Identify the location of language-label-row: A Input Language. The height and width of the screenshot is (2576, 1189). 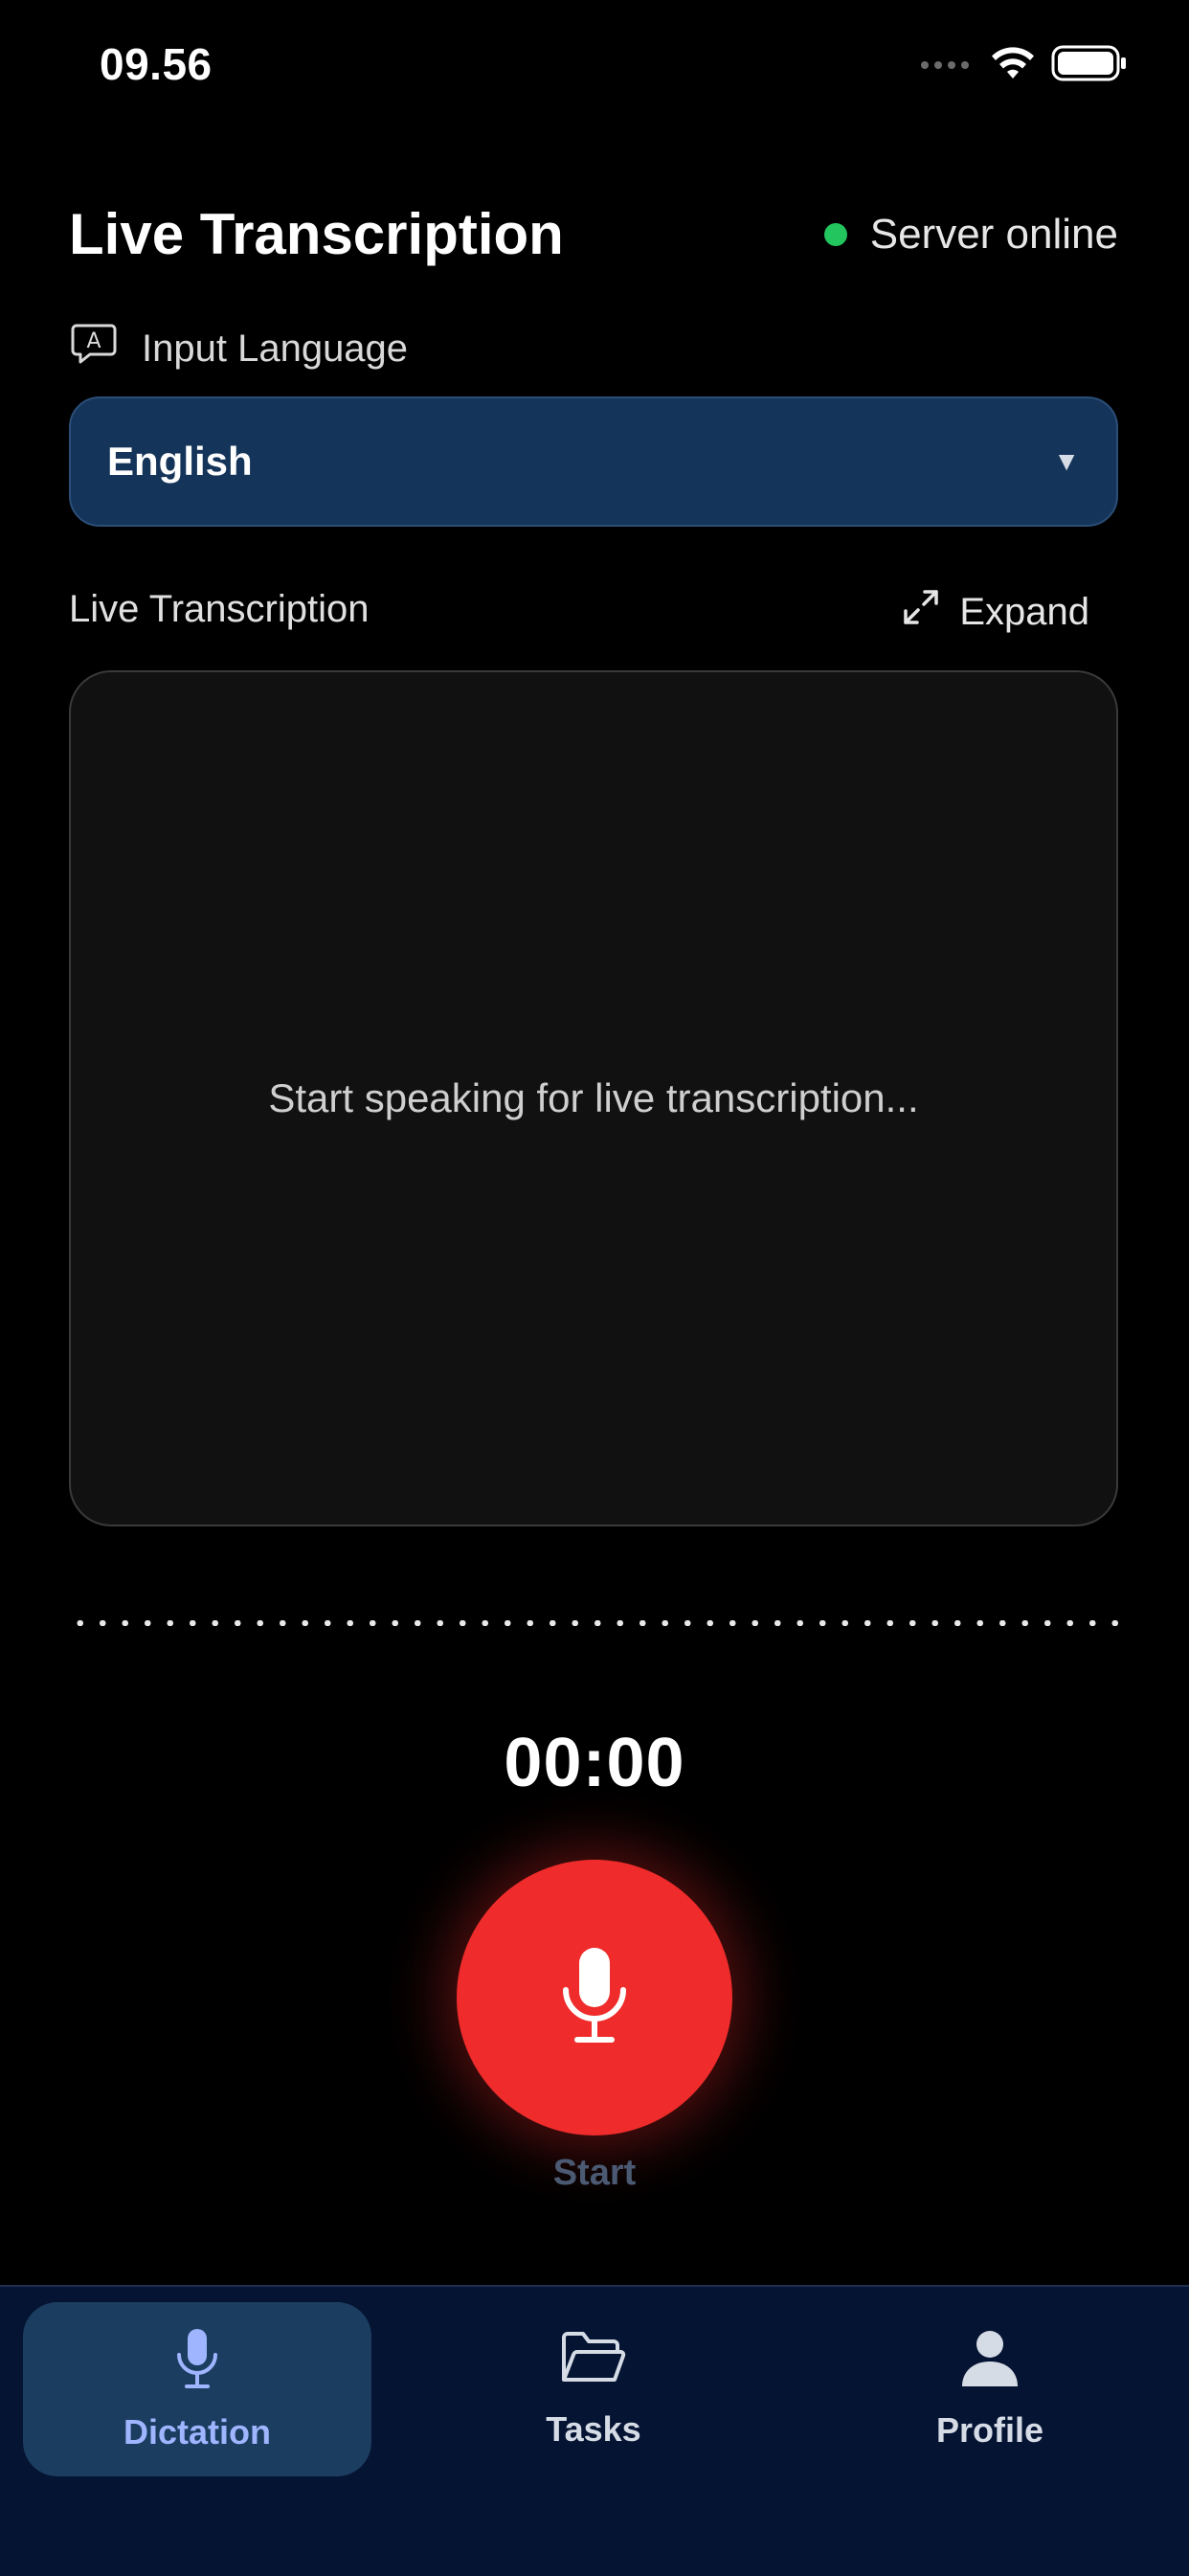
(239, 348).